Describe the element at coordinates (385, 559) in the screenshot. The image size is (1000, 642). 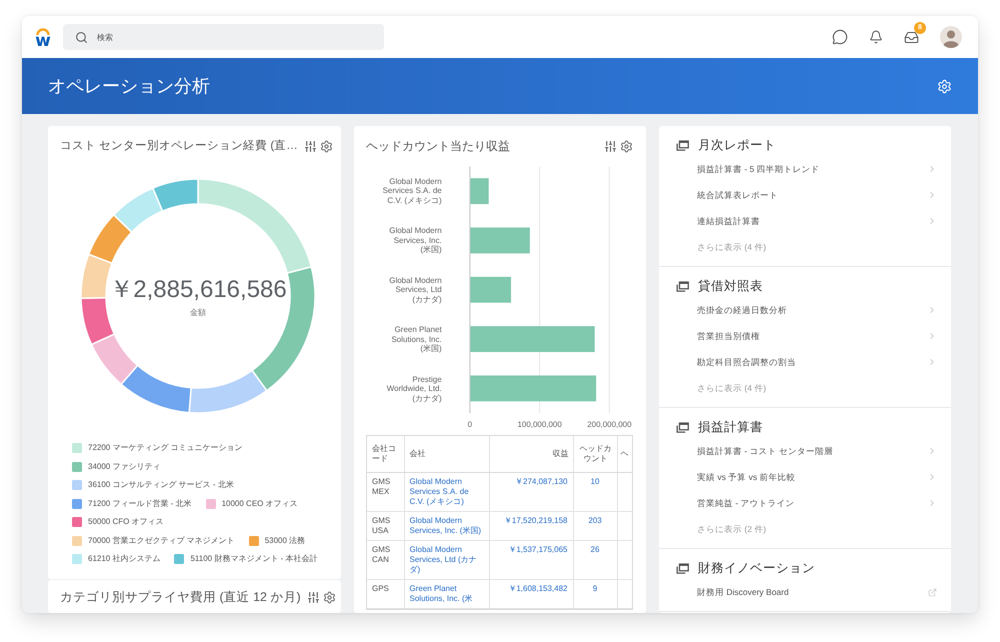
I see `table-cell: GMS CAN` at that location.